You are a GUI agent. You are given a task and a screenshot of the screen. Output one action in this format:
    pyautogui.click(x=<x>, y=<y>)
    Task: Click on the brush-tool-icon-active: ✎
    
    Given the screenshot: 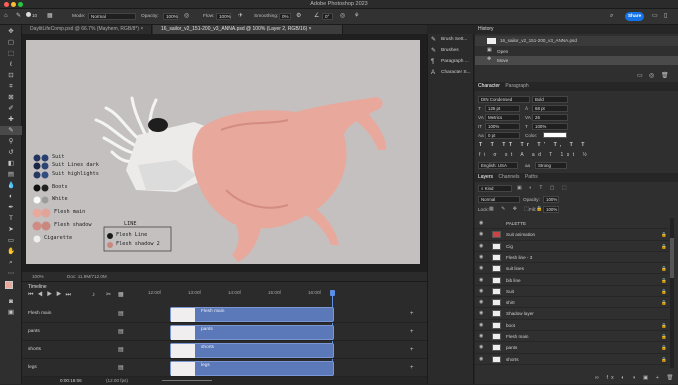 What is the action you would take?
    pyautogui.click(x=11, y=130)
    